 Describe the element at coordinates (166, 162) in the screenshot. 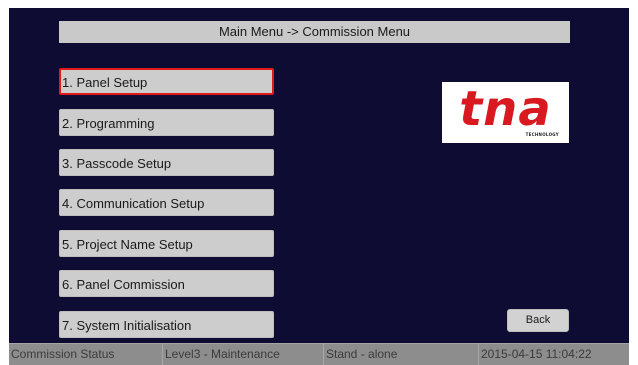

I see `passcode-setup-button: 3. Passcode Setup` at that location.